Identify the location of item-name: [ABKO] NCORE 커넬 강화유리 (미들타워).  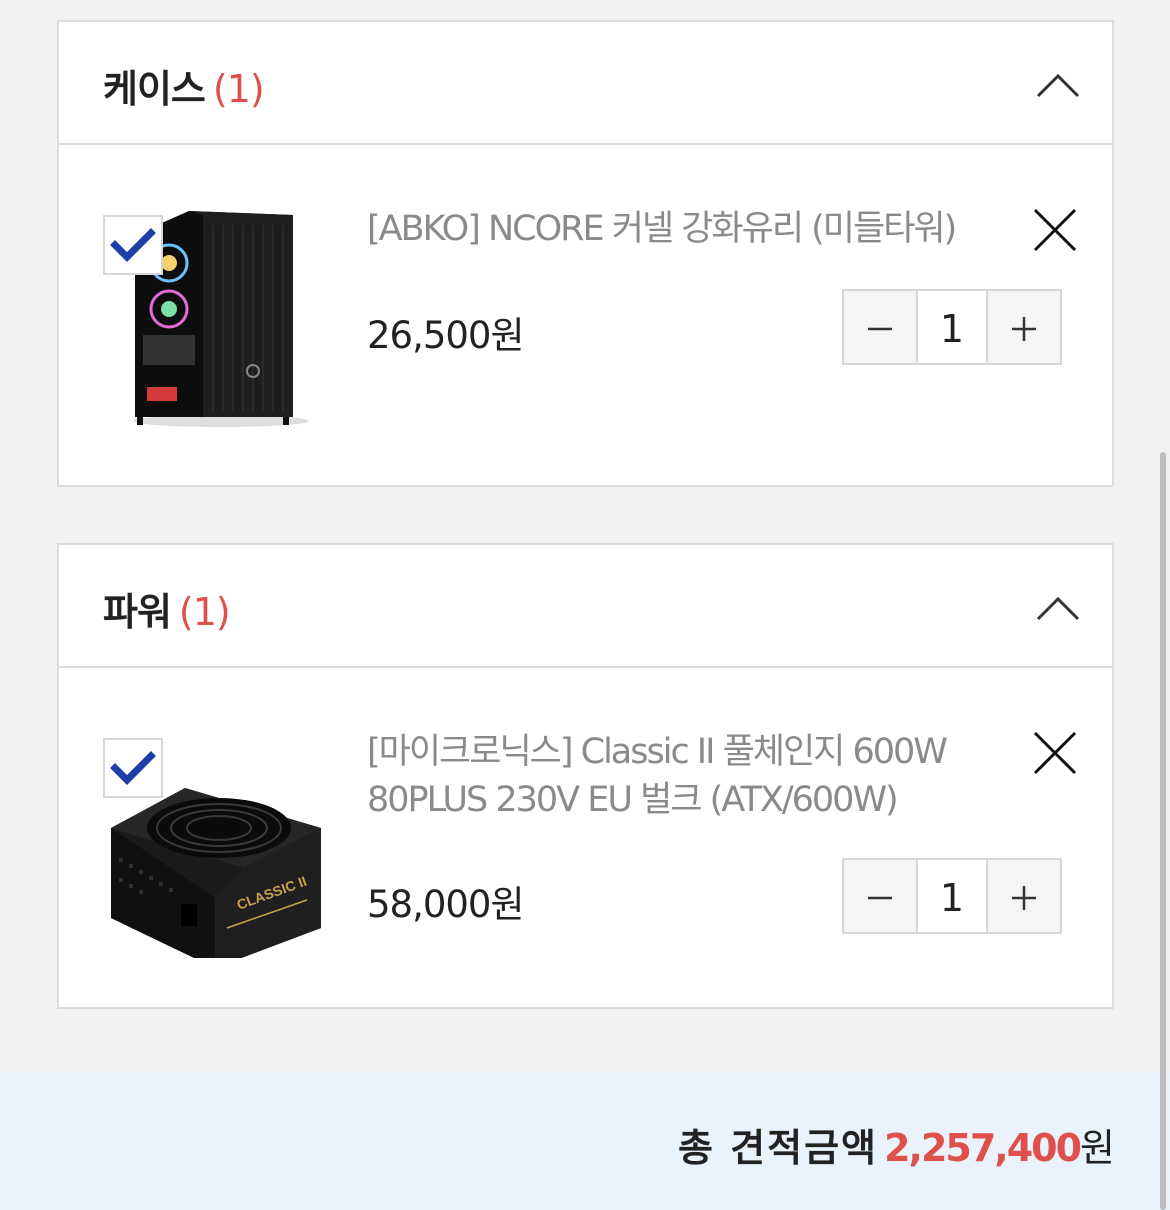
(677, 229).